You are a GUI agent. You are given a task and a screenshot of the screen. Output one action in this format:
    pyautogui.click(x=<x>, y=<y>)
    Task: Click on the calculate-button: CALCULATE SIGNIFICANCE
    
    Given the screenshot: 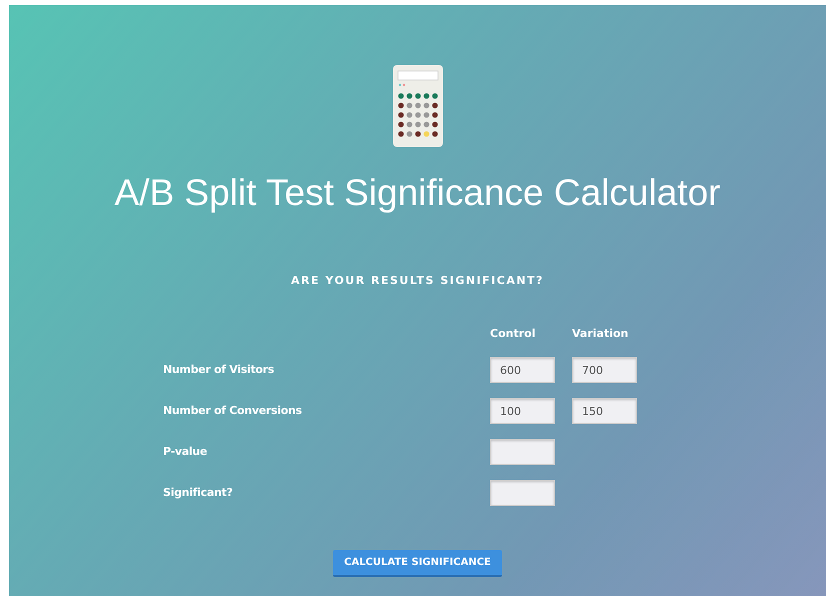 What is the action you would take?
    pyautogui.click(x=417, y=564)
    